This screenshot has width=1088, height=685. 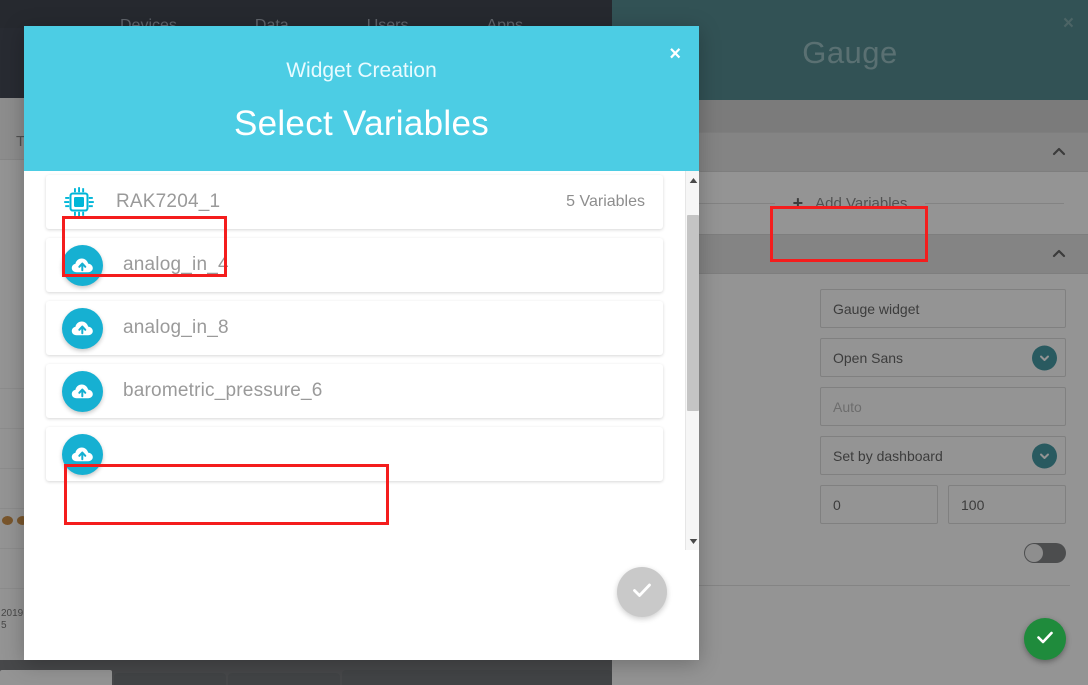 What do you see at coordinates (168, 201) in the screenshot?
I see `list-item-label: RAK7204_1` at bounding box center [168, 201].